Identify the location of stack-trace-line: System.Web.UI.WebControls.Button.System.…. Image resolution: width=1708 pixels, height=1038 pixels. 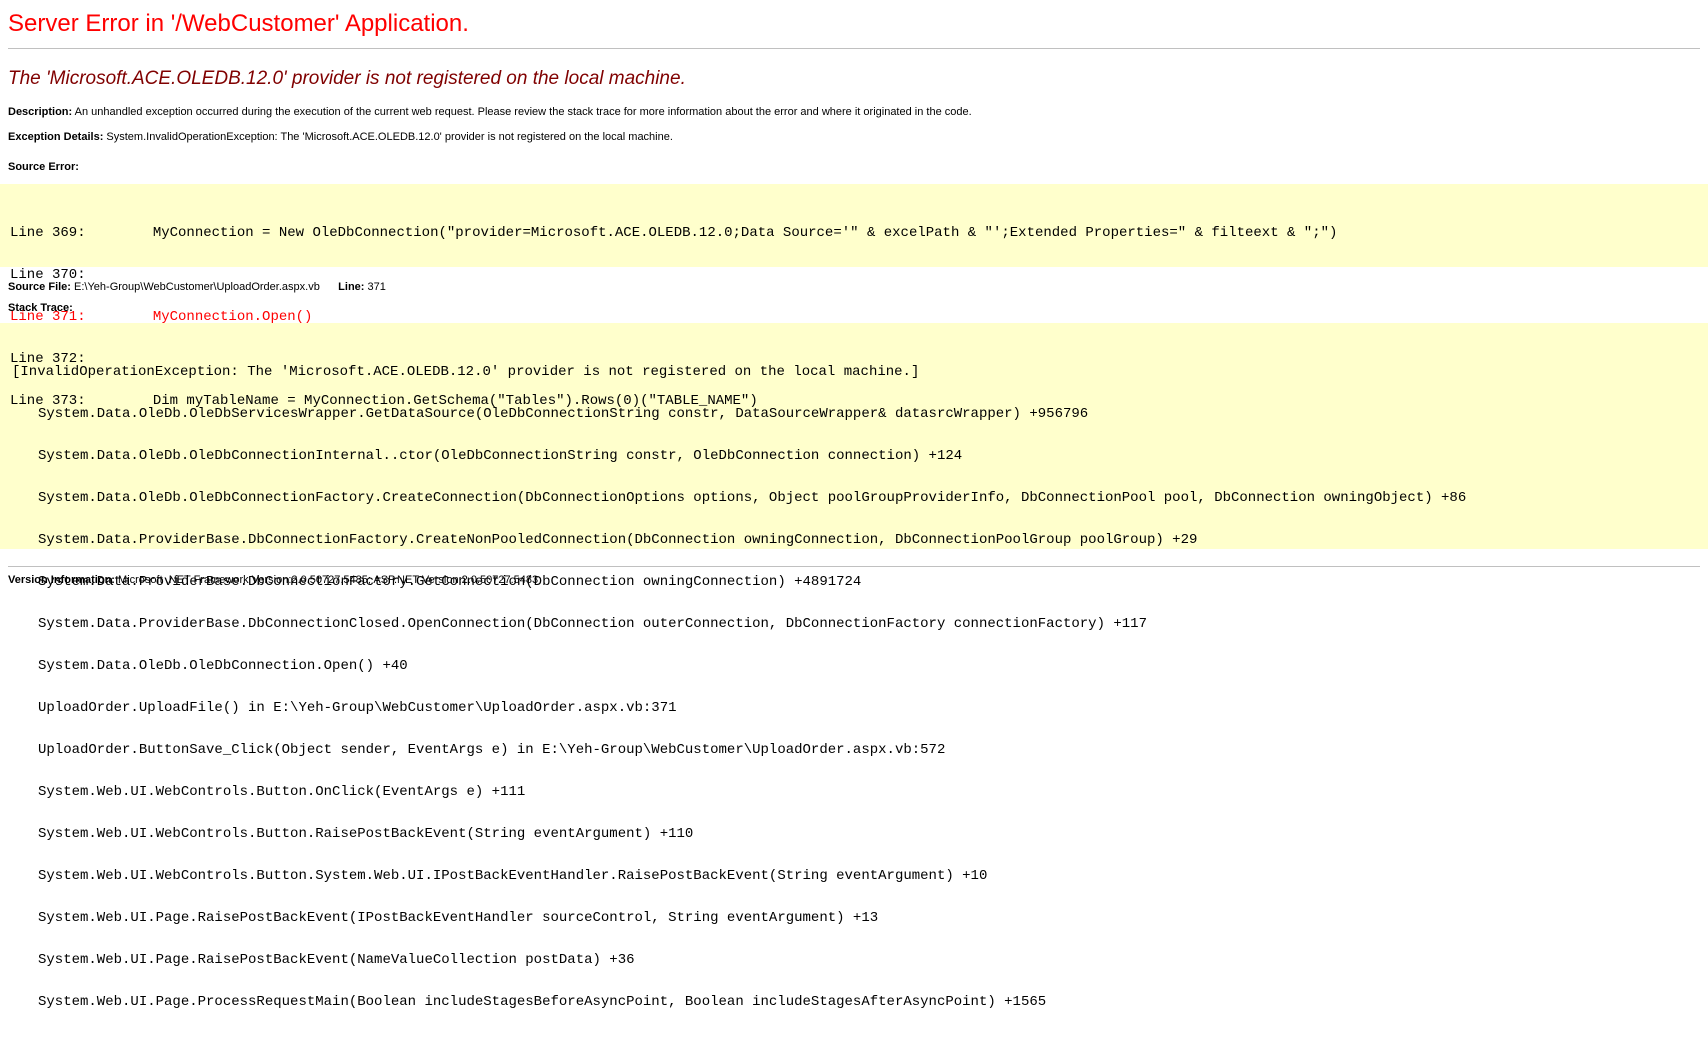
(513, 876).